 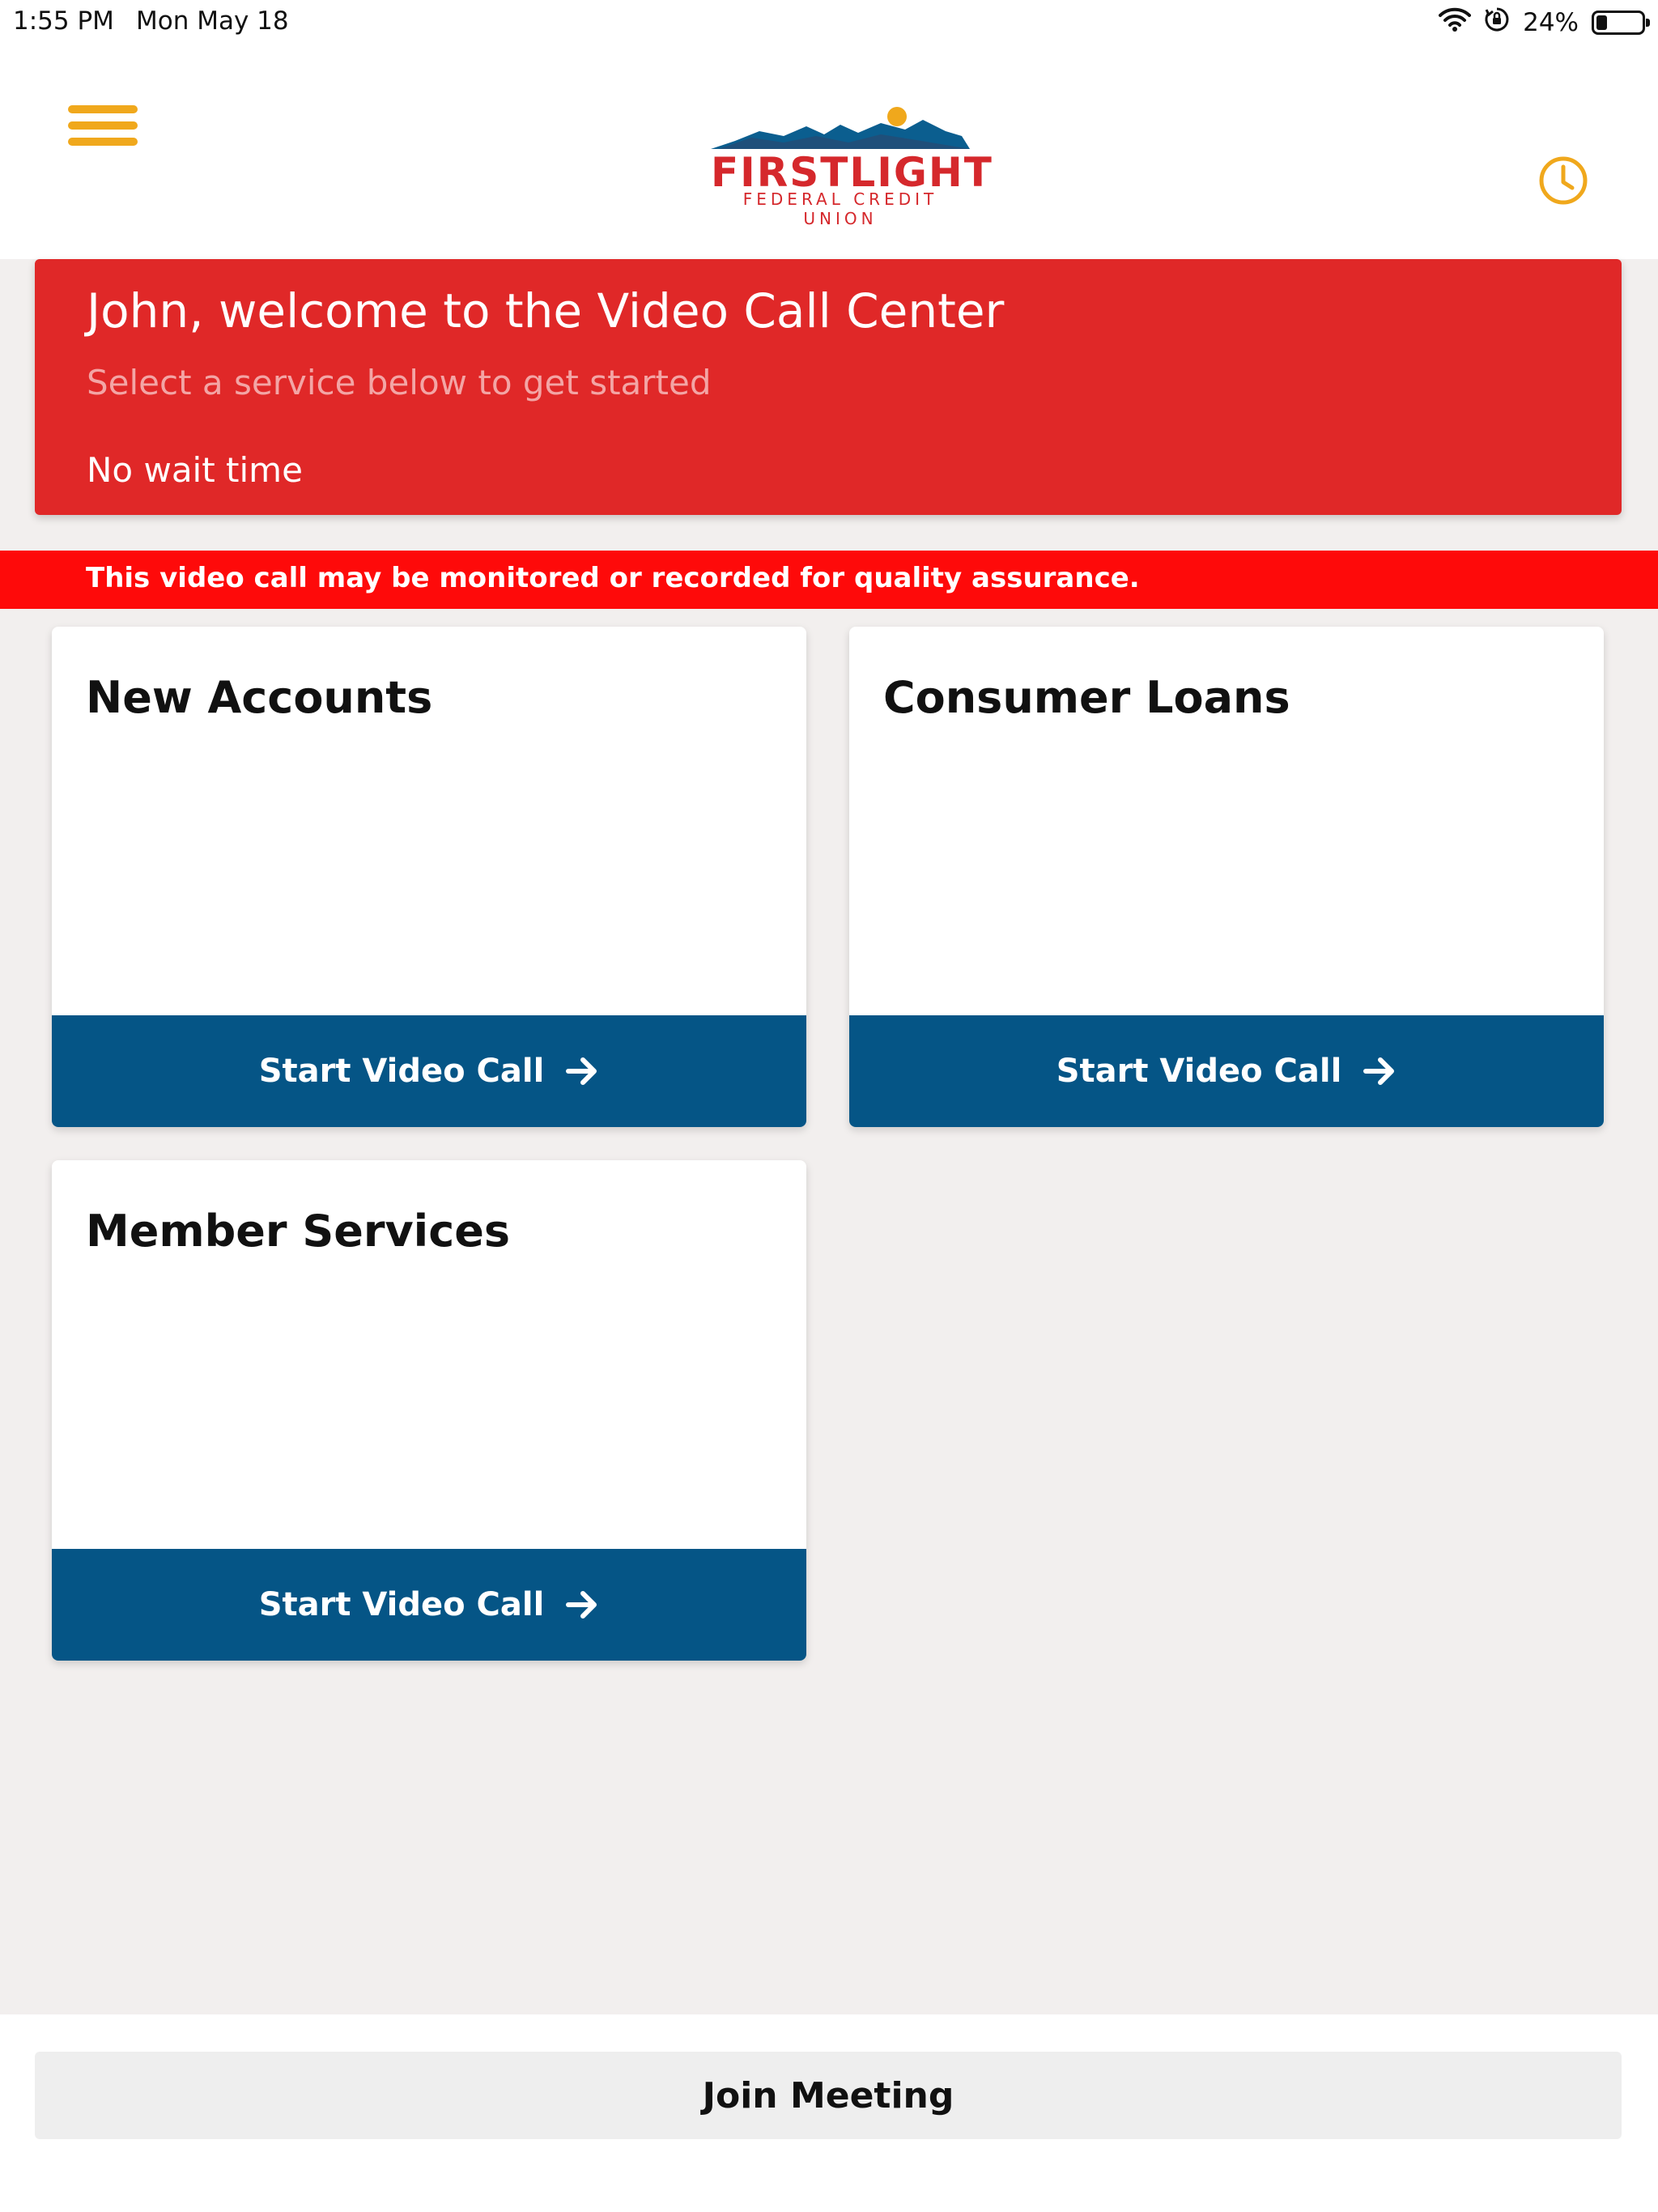 I want to click on service-card-new-accounts: New Accounts Start Video Call, so click(x=429, y=877).